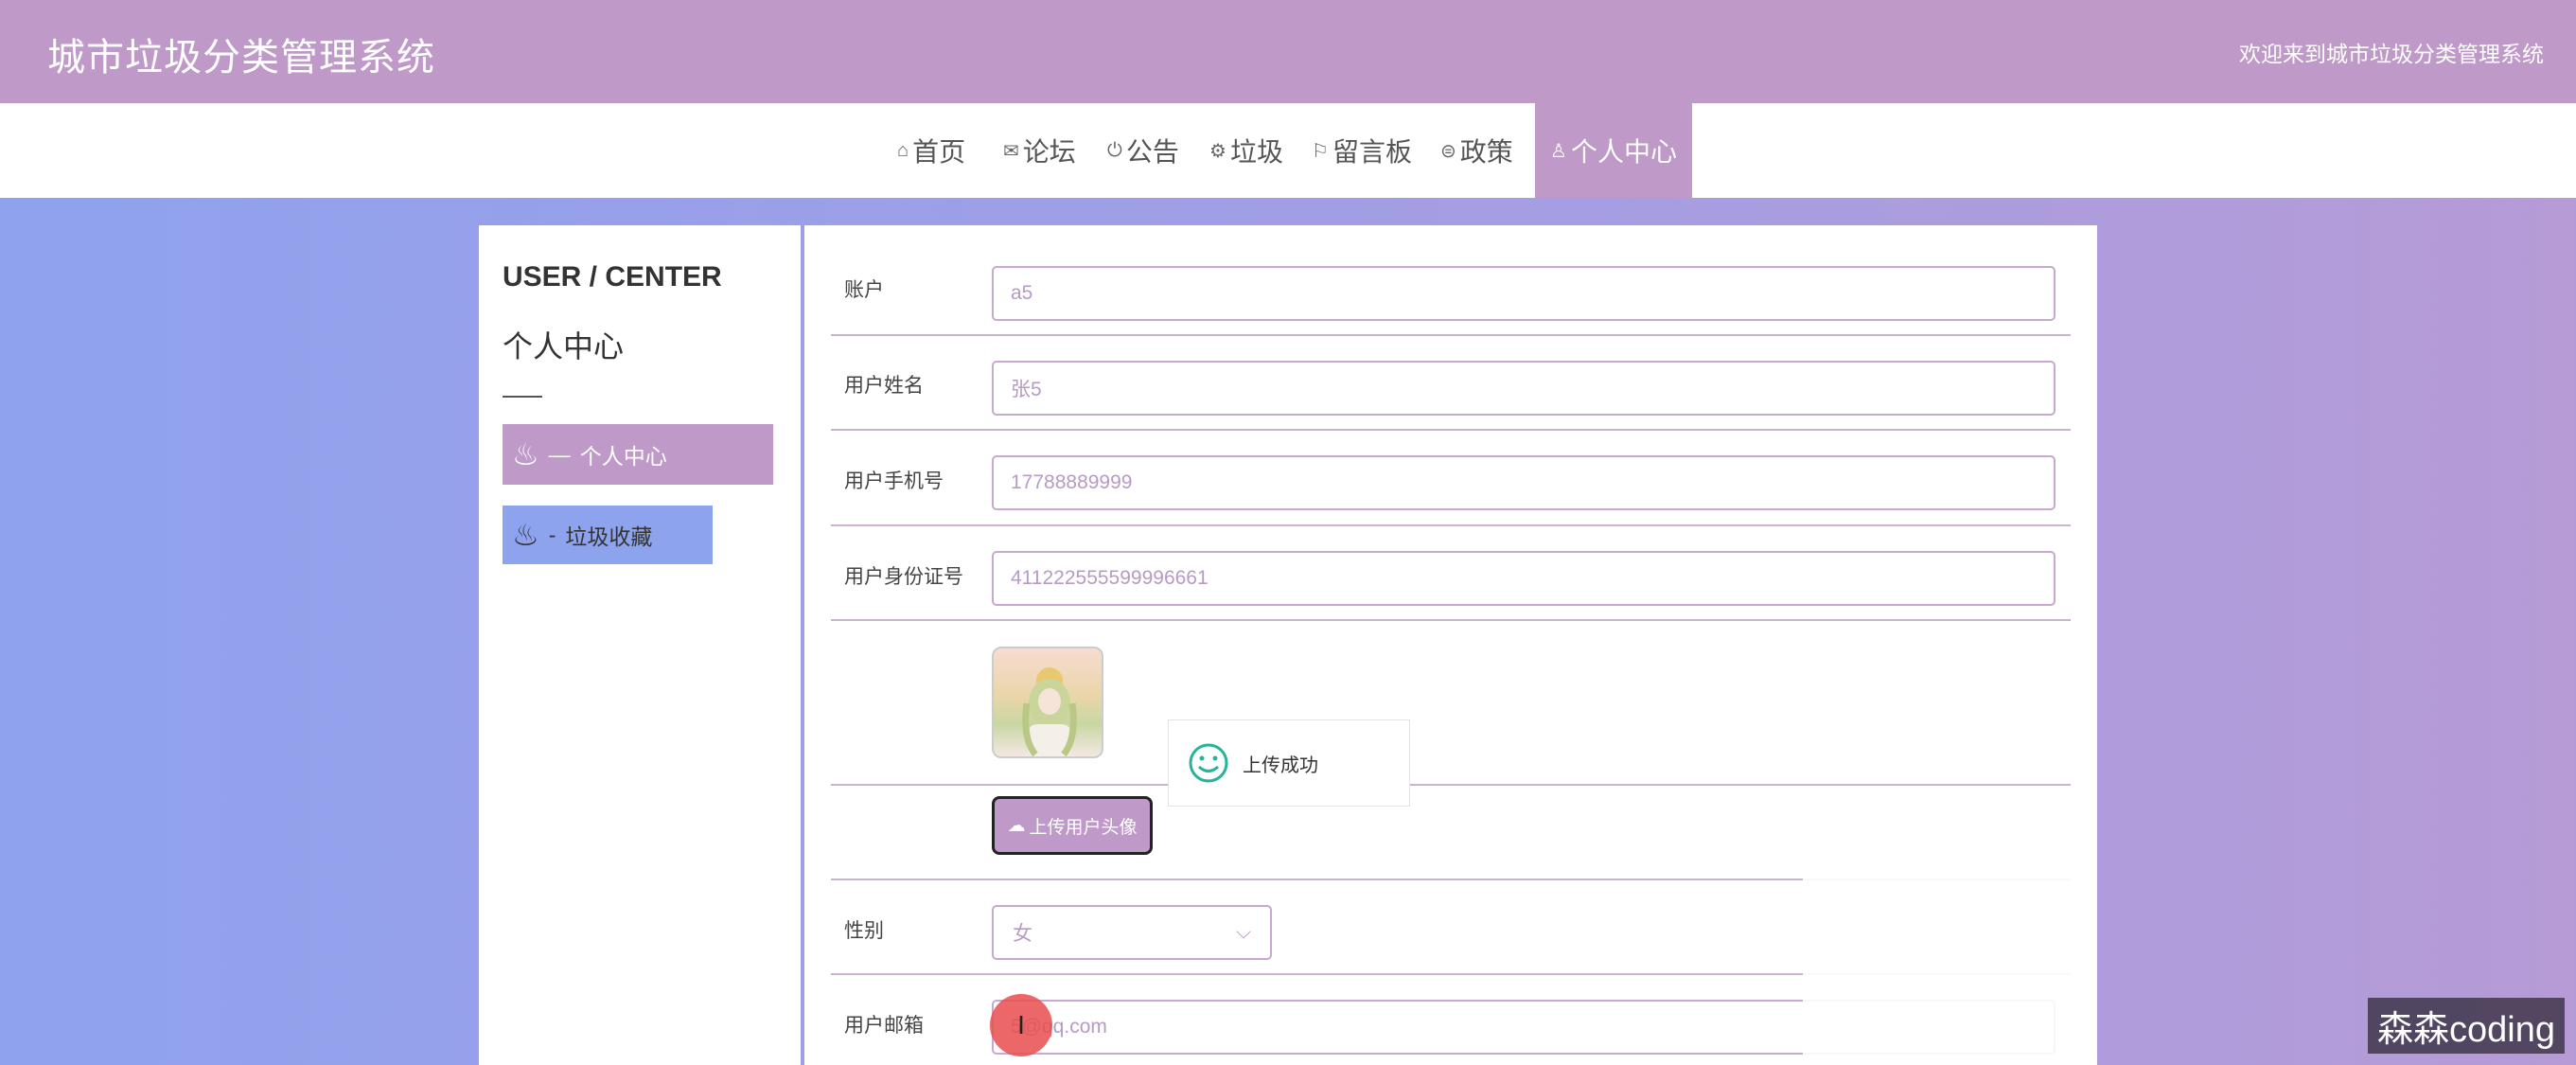 This screenshot has width=2576, height=1065. I want to click on sidebar-item-label: 个人中心, so click(623, 456).